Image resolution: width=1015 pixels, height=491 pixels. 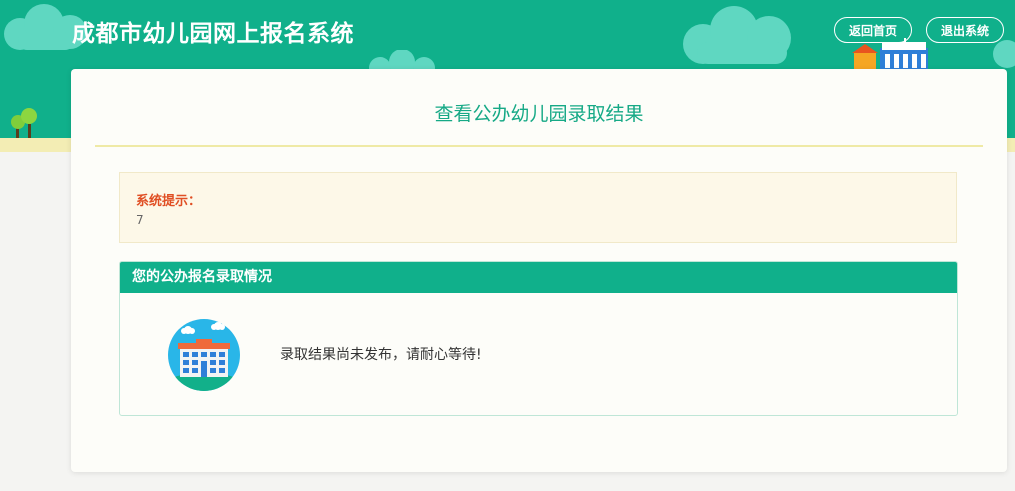 I want to click on admission-status-message: 录取结果尚未发布，请耐心等待!, so click(x=381, y=355).